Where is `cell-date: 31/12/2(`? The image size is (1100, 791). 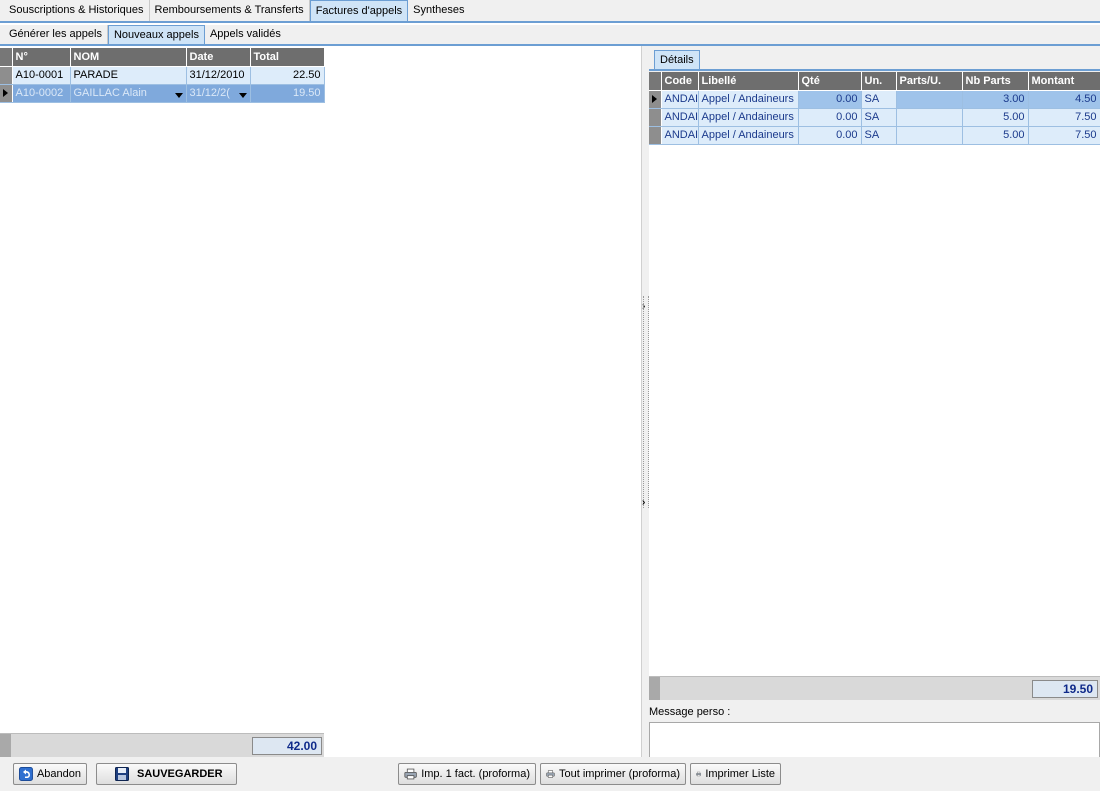 cell-date: 31/12/2( is located at coordinates (218, 93).